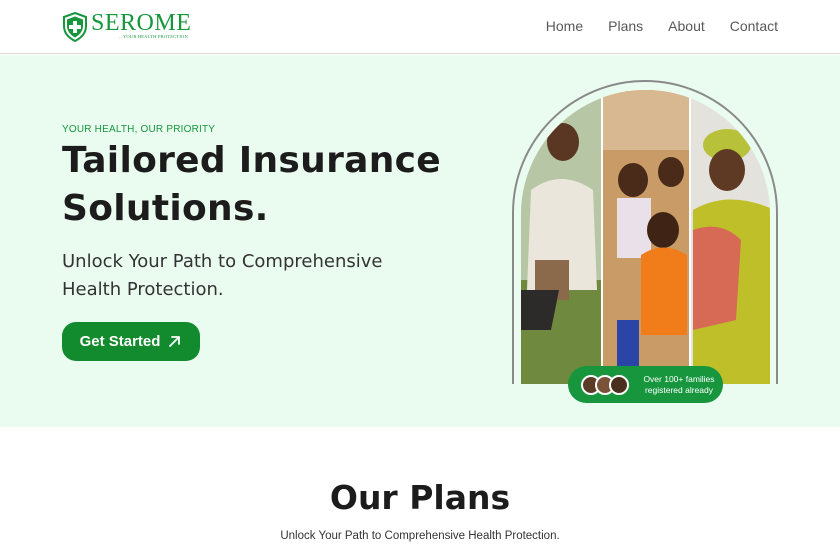 This screenshot has width=840, height=560. Describe the element at coordinates (625, 26) in the screenshot. I see `nav-plans: Plans` at that location.